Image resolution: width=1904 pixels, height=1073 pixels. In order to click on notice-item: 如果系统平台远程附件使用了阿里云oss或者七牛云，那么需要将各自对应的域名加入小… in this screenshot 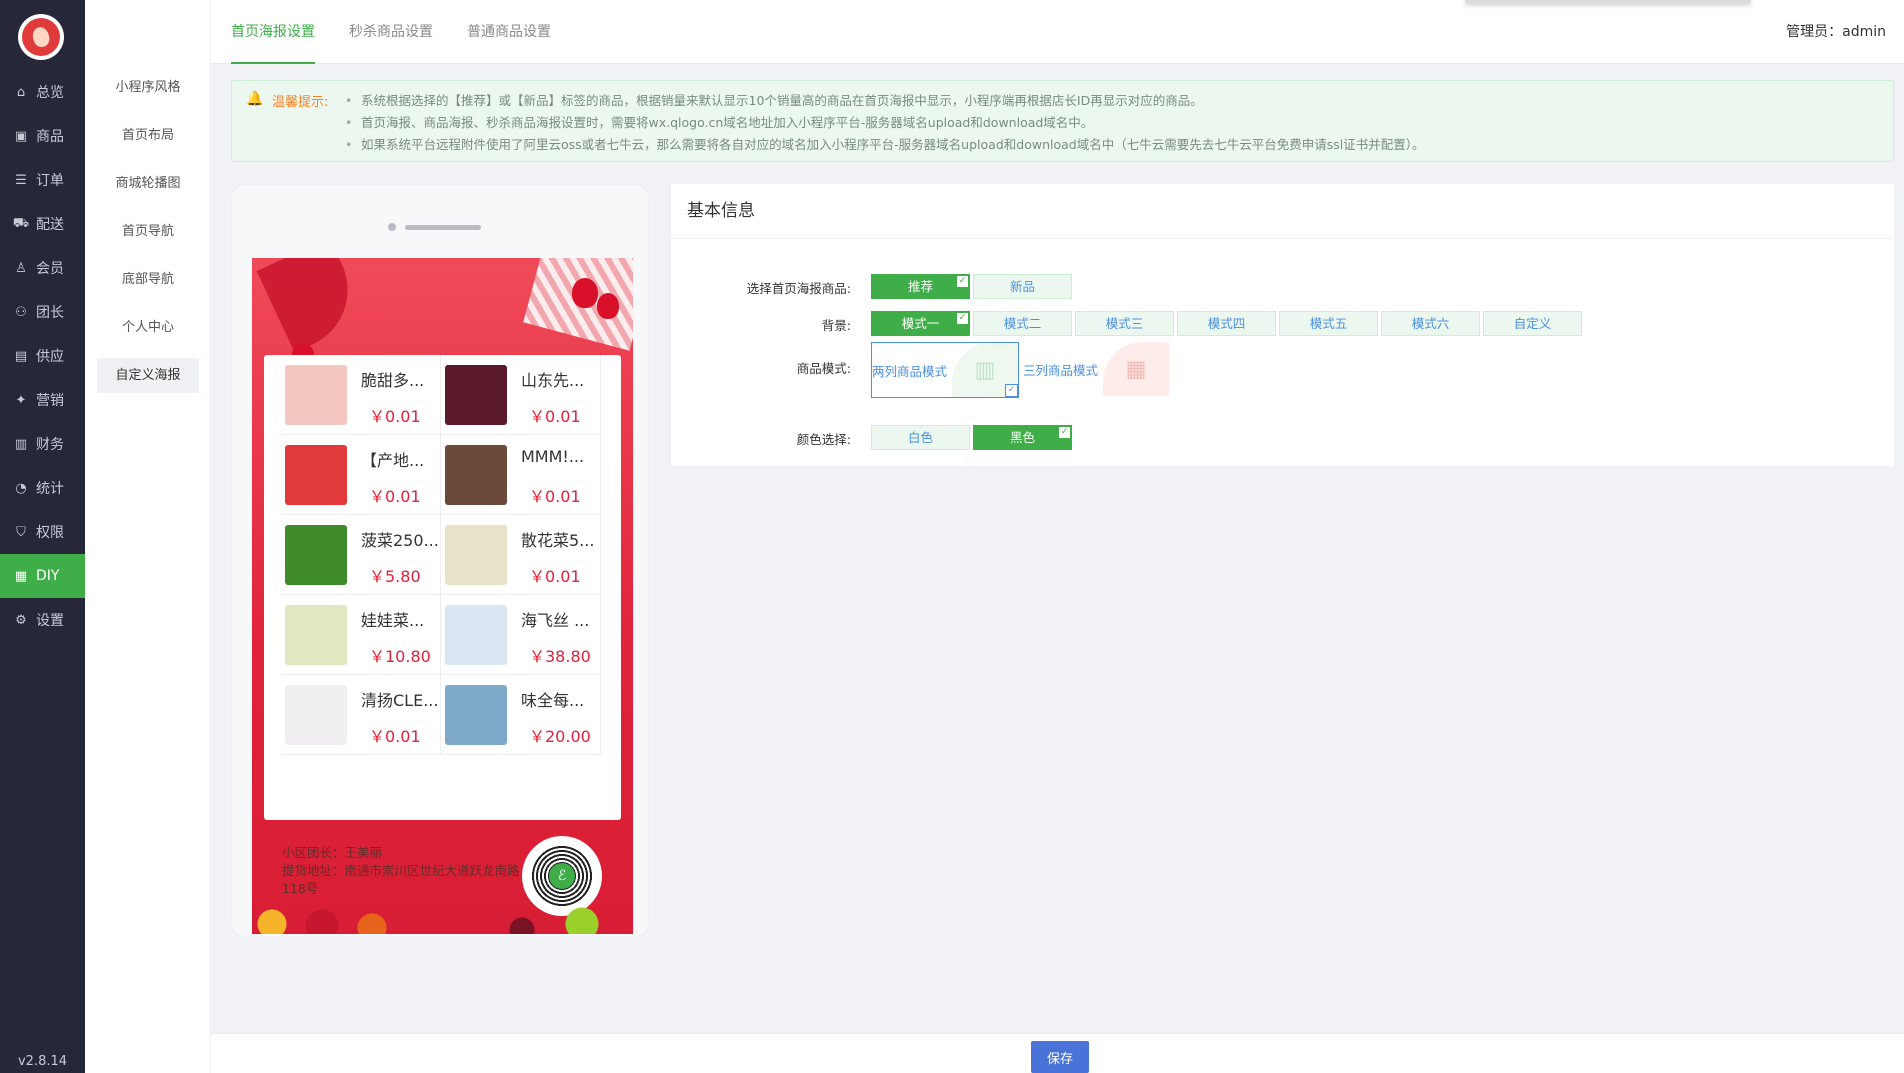, I will do `click(884, 145)`.